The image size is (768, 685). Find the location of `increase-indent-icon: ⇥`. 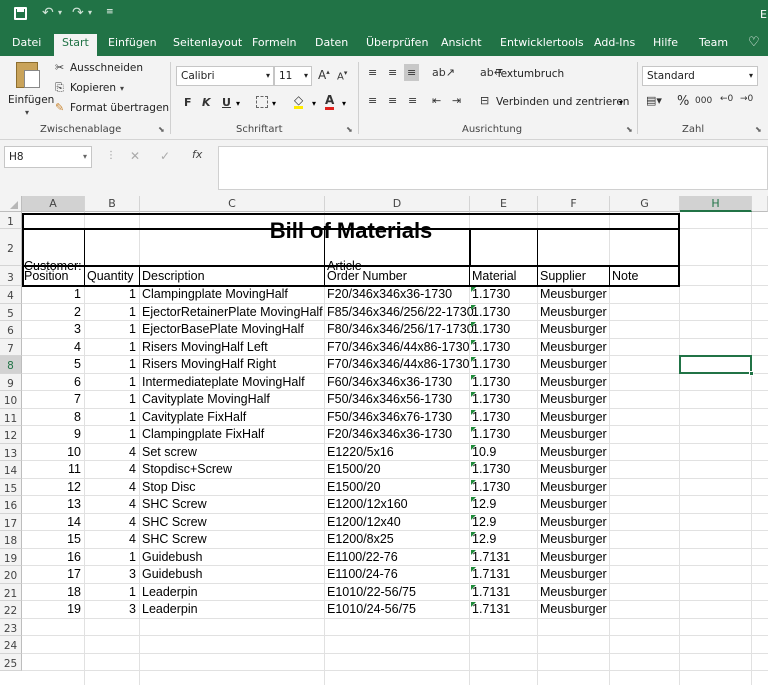

increase-indent-icon: ⇥ is located at coordinates (456, 100).